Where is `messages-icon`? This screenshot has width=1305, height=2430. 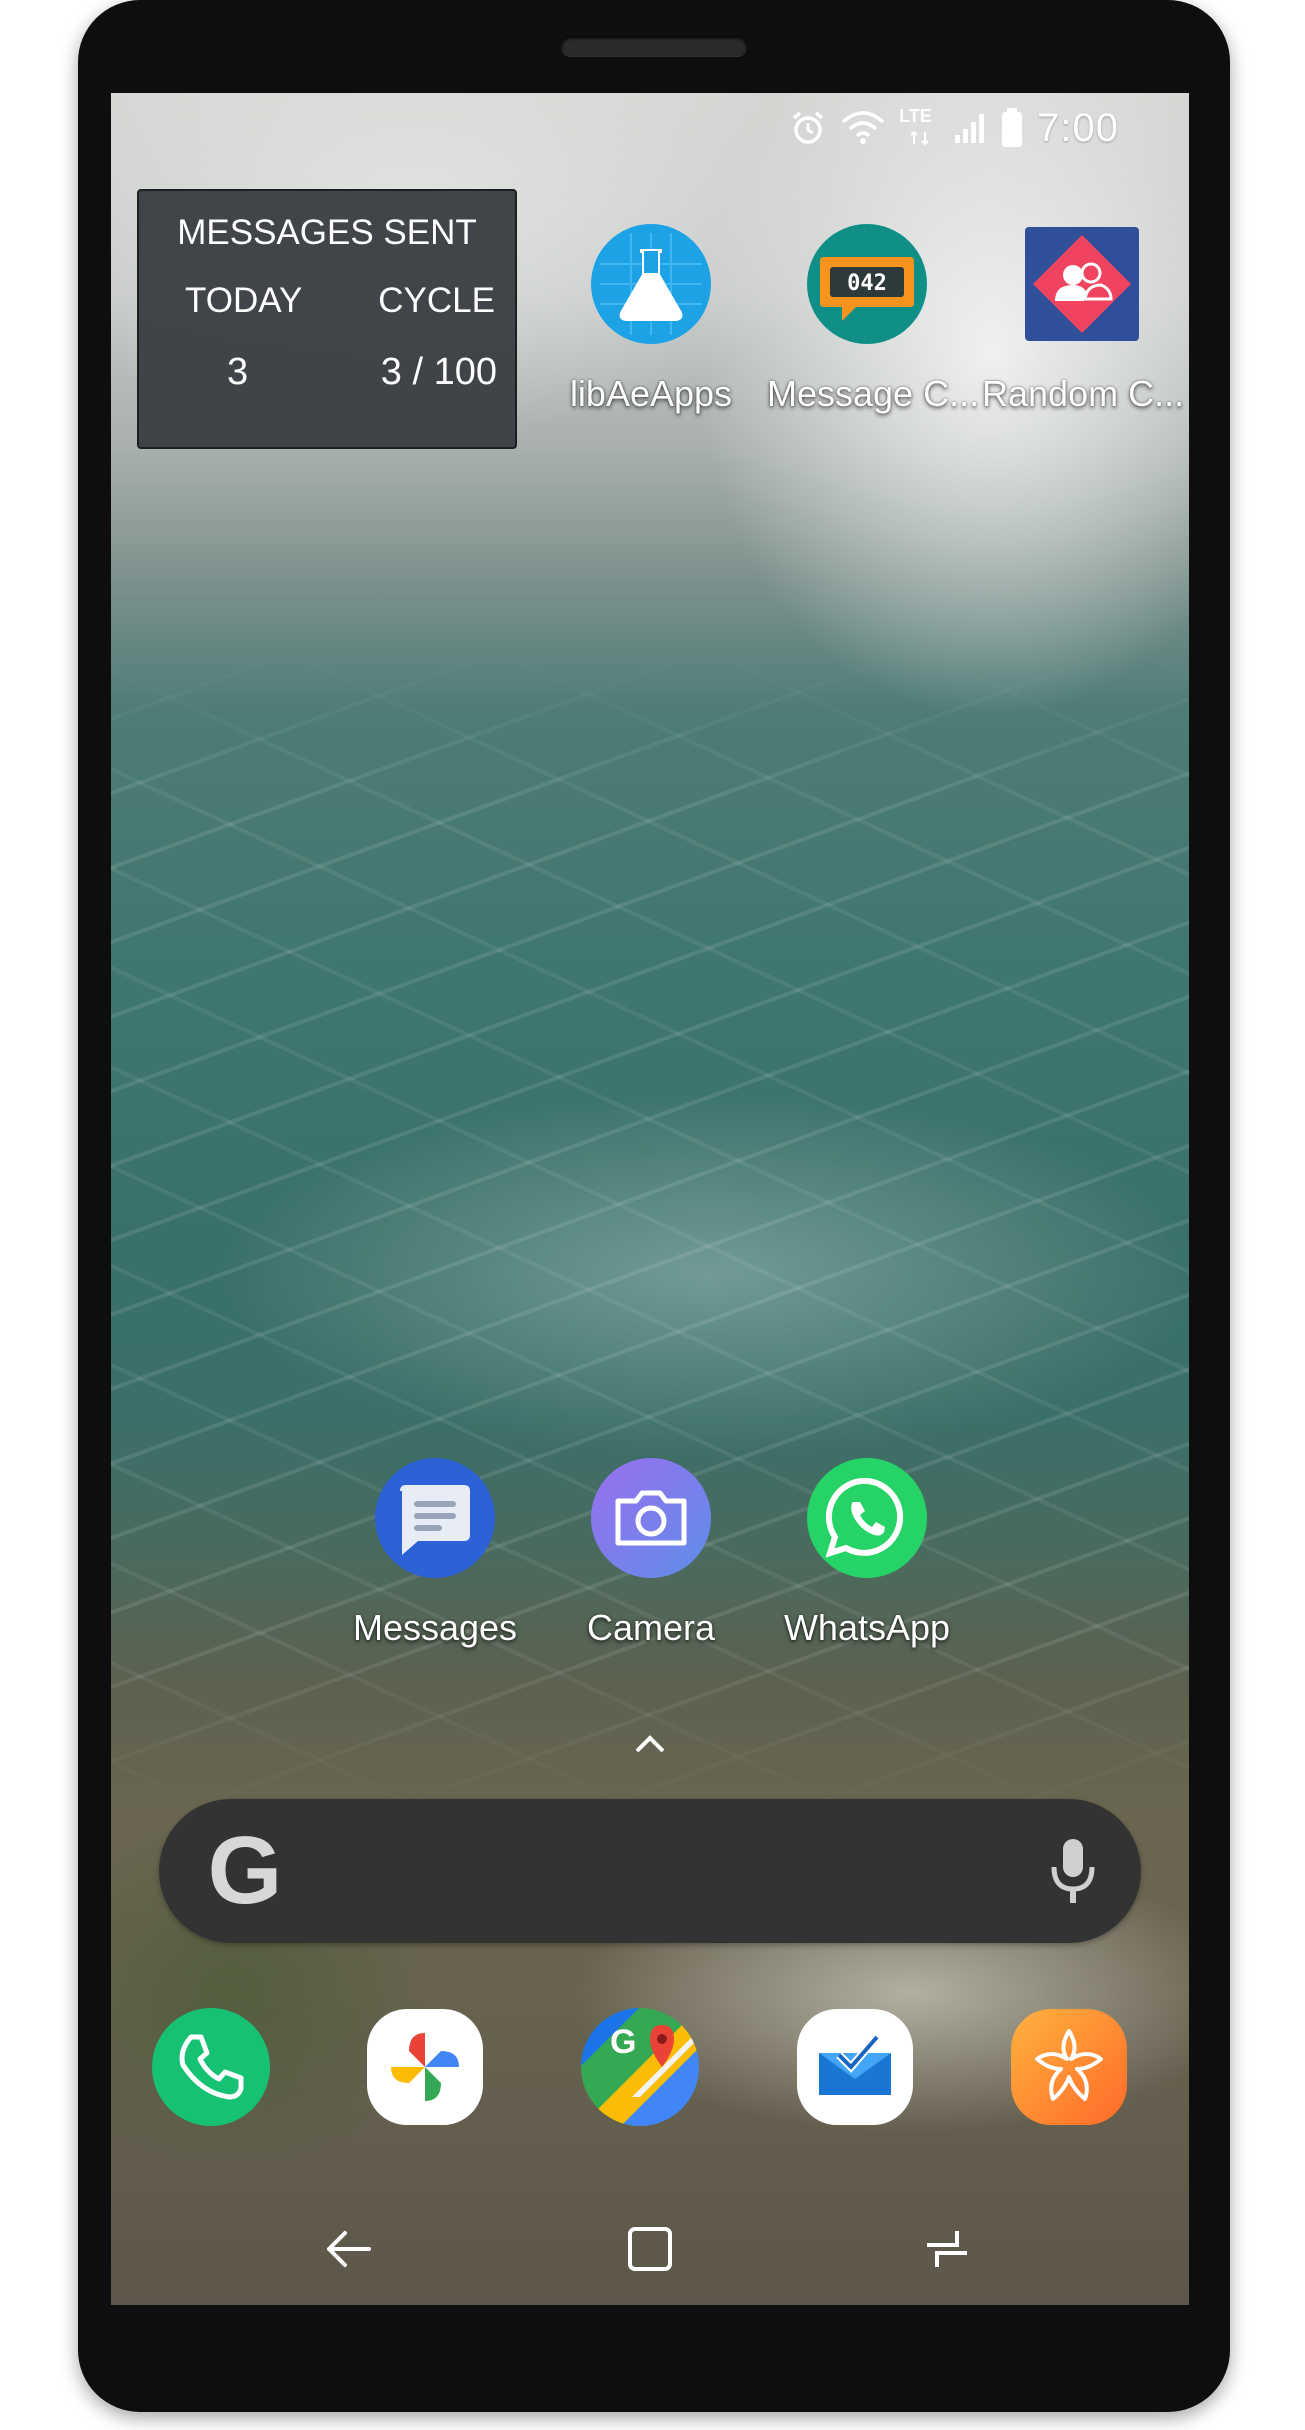 messages-icon is located at coordinates (435, 1518).